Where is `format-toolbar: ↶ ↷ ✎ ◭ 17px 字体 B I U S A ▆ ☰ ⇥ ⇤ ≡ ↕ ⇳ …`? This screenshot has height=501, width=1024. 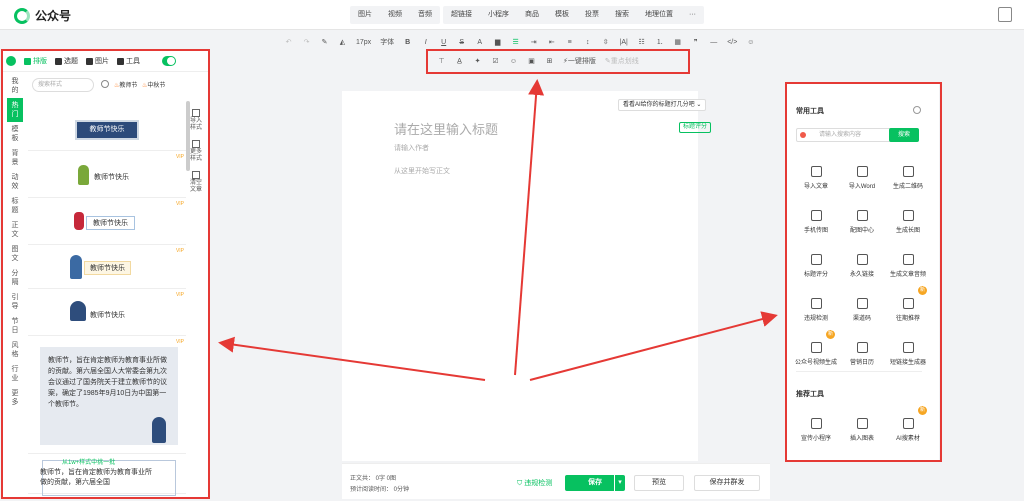
format-toolbar: ↶ ↷ ✎ ◭ 17px 字体 B I U S A ▆ ☰ ⇥ ⇤ ≡ ↕ ⇳ … is located at coordinates (519, 43).